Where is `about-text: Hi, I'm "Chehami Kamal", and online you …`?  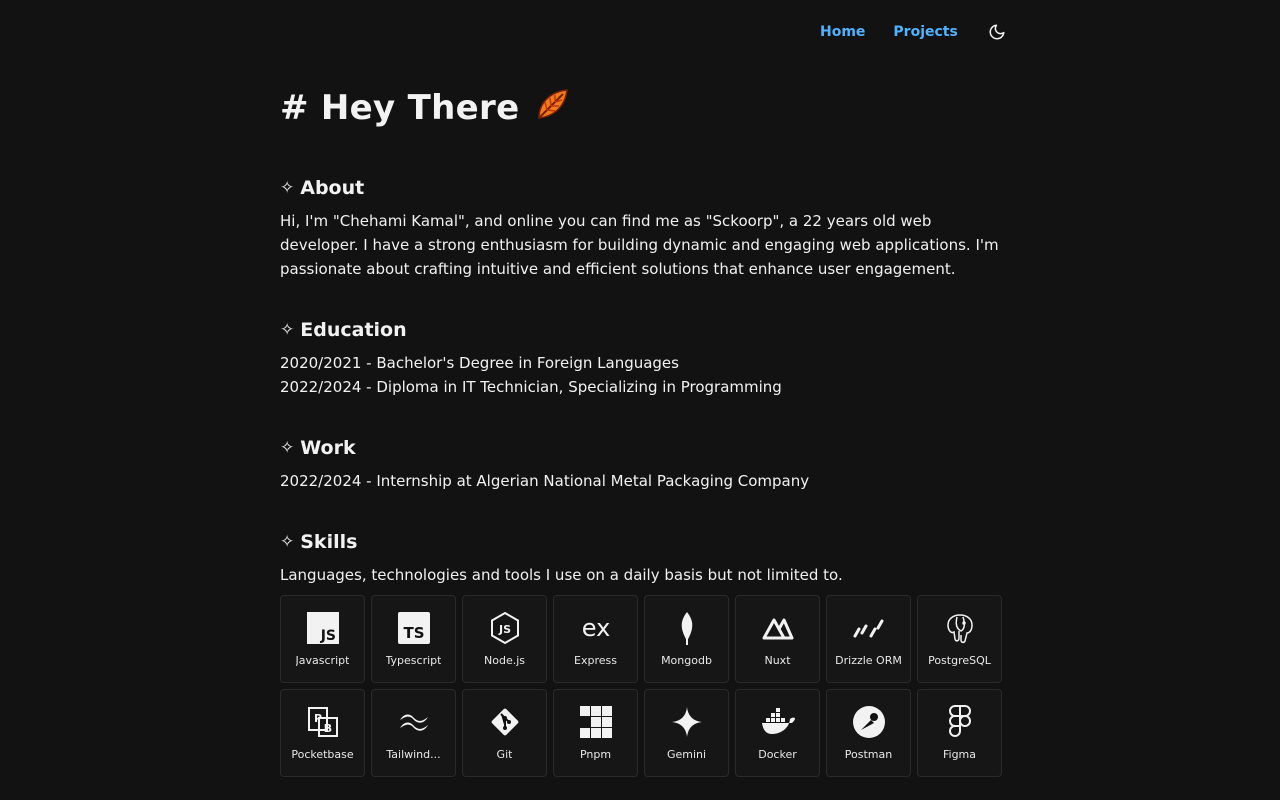
about-text: Hi, I'm "Chehami Kamal", and online you … is located at coordinates (639, 245).